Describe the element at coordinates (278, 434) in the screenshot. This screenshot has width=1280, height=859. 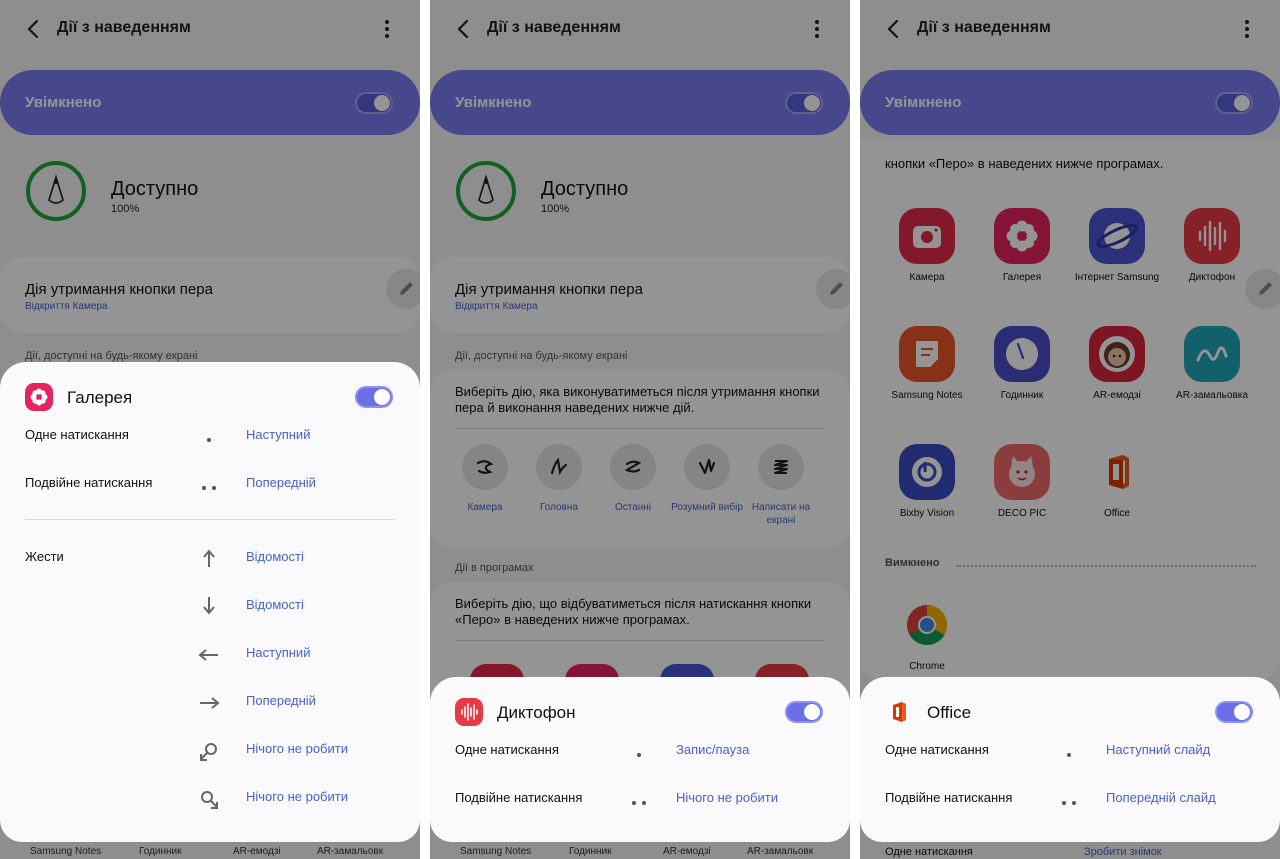
I see `single-press-value: Наступний` at that location.